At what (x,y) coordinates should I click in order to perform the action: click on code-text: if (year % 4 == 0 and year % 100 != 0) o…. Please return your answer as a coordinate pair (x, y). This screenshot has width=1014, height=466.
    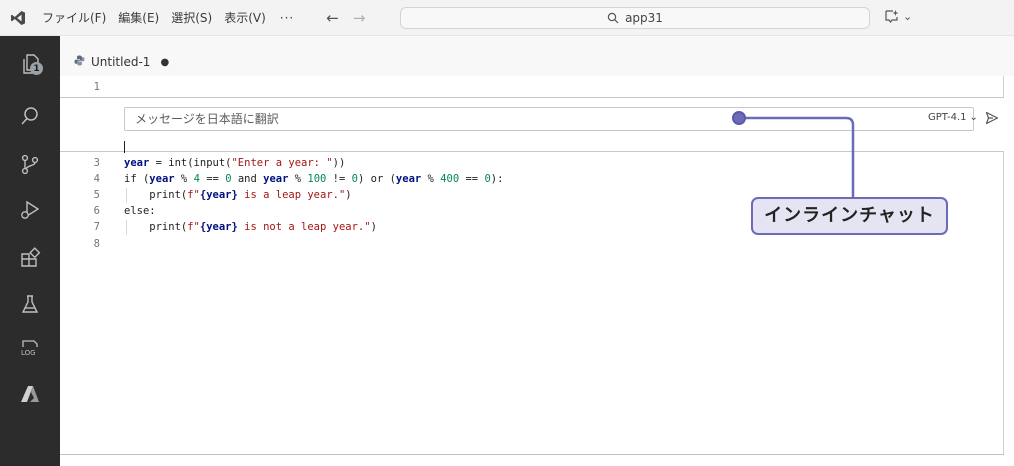
    Looking at the image, I should click on (314, 179).